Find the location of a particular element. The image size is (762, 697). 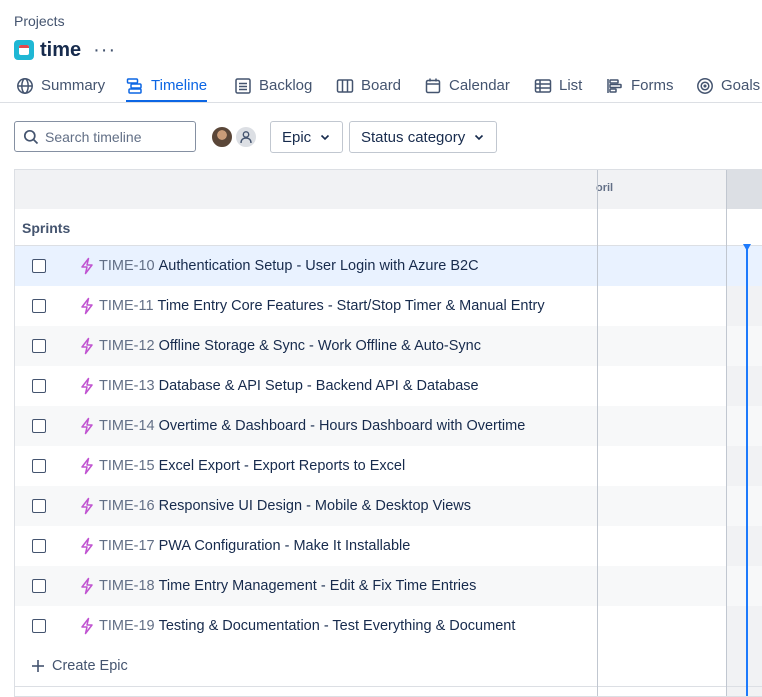

timeline-header: oril is located at coordinates (388, 190).